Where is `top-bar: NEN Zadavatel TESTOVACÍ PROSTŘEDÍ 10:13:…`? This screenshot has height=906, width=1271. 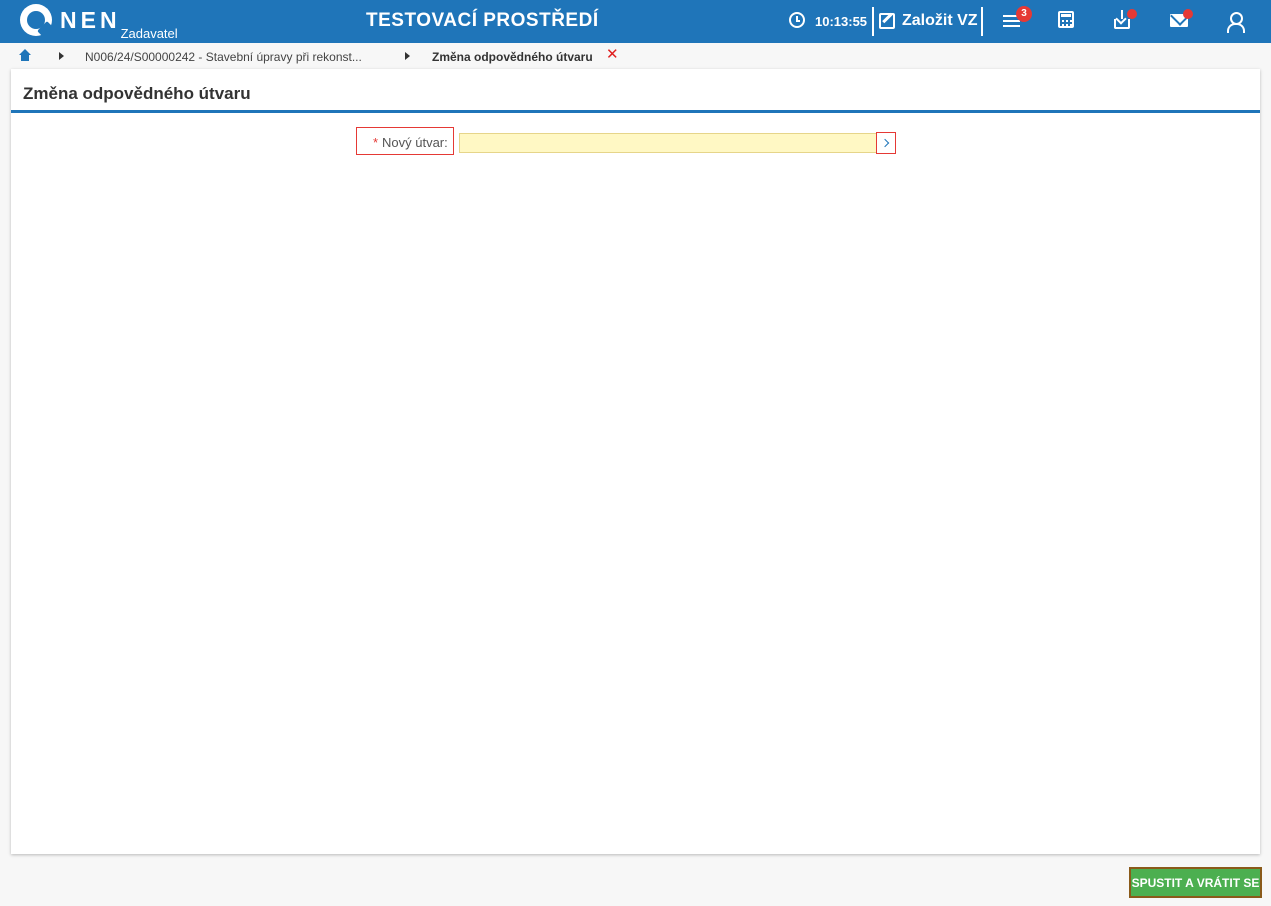 top-bar: NEN Zadavatel TESTOVACÍ PROSTŘEDÍ 10:13:… is located at coordinates (635, 21).